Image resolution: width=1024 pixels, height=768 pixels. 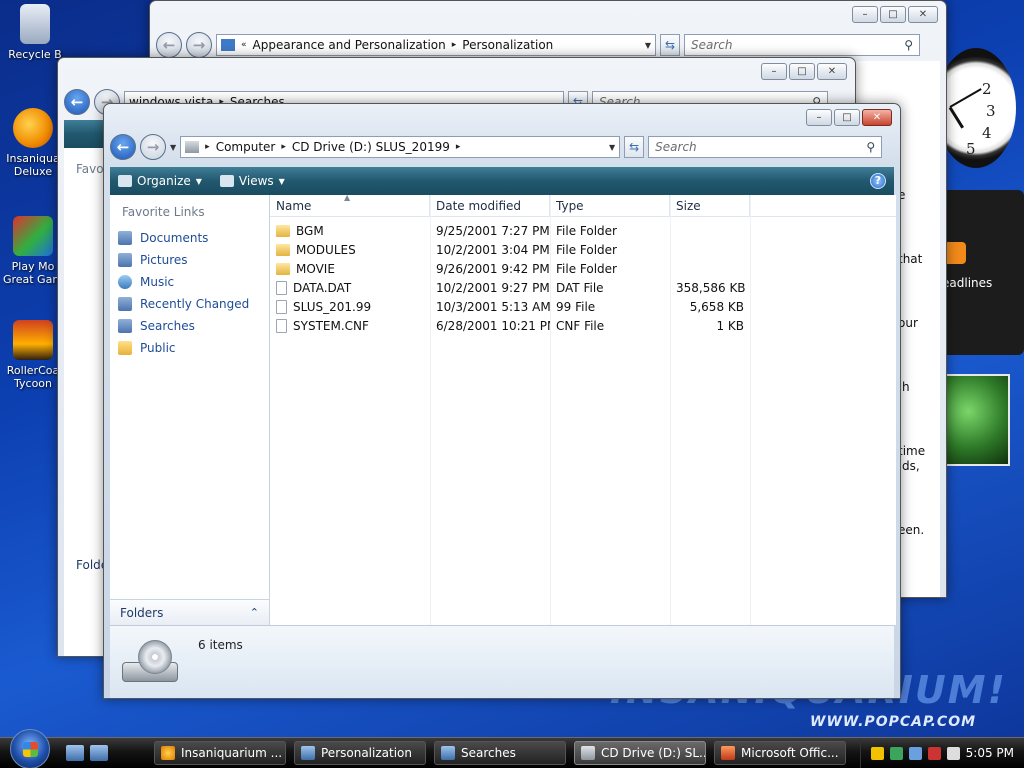 What do you see at coordinates (30, 748) in the screenshot?
I see `start-button` at bounding box center [30, 748].